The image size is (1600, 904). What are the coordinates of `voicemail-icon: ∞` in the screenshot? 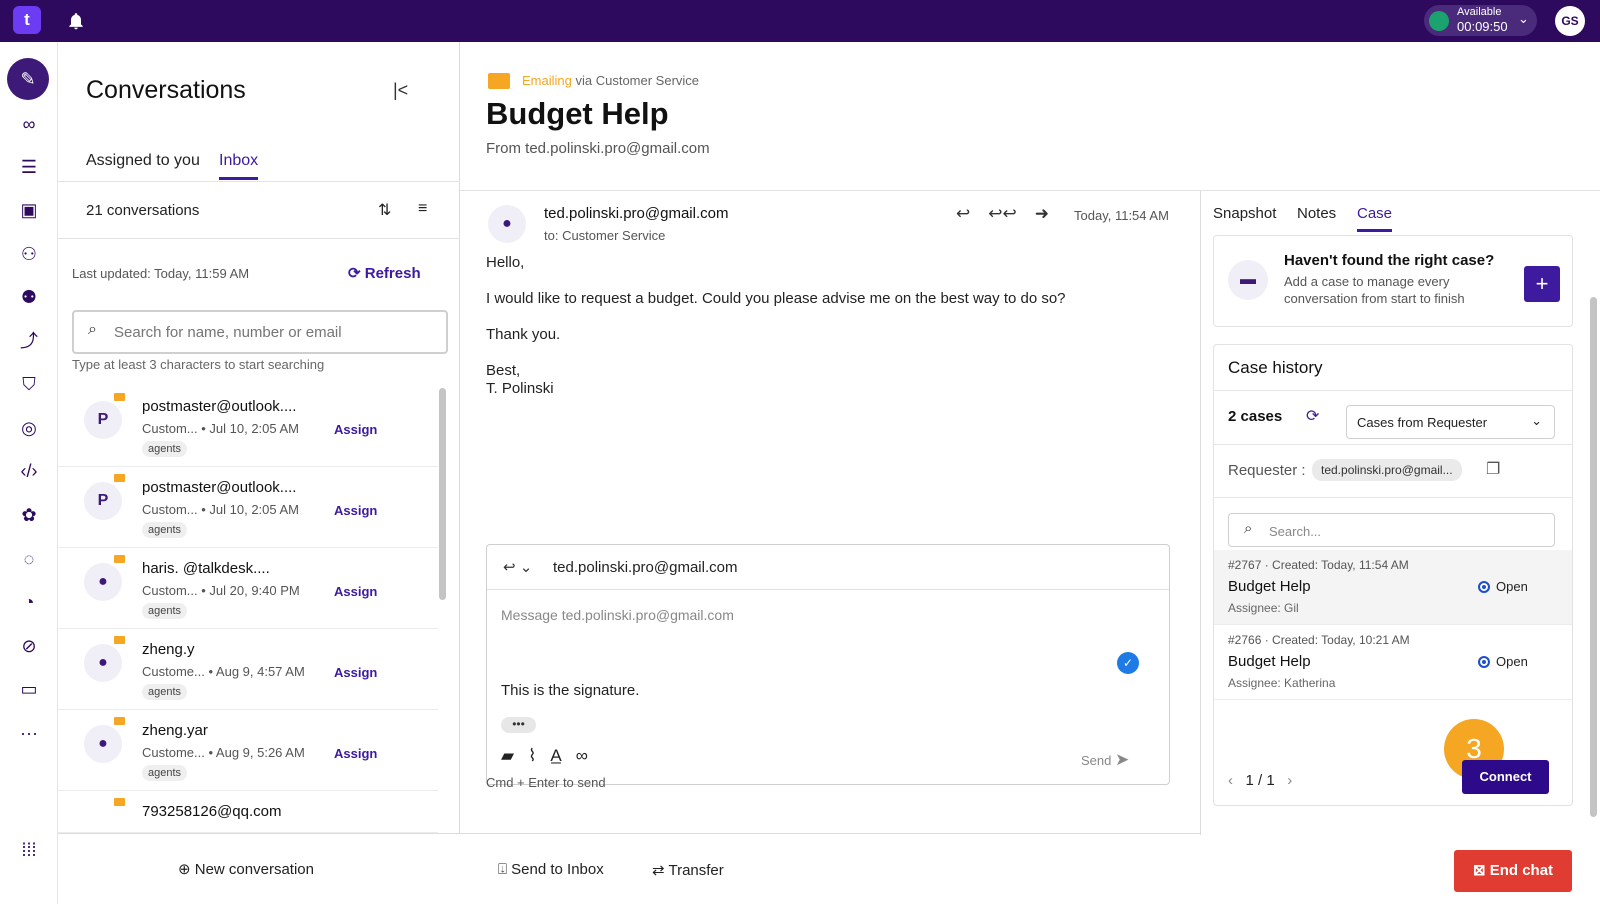 It's located at (29, 124).